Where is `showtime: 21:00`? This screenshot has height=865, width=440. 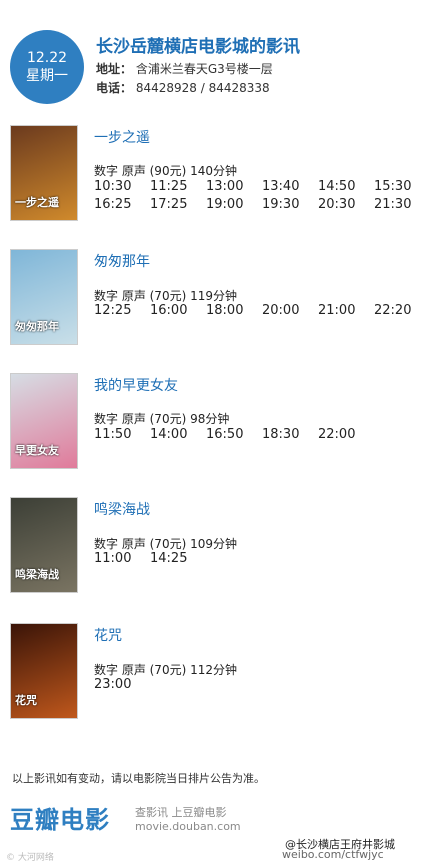 showtime: 21:00 is located at coordinates (346, 312).